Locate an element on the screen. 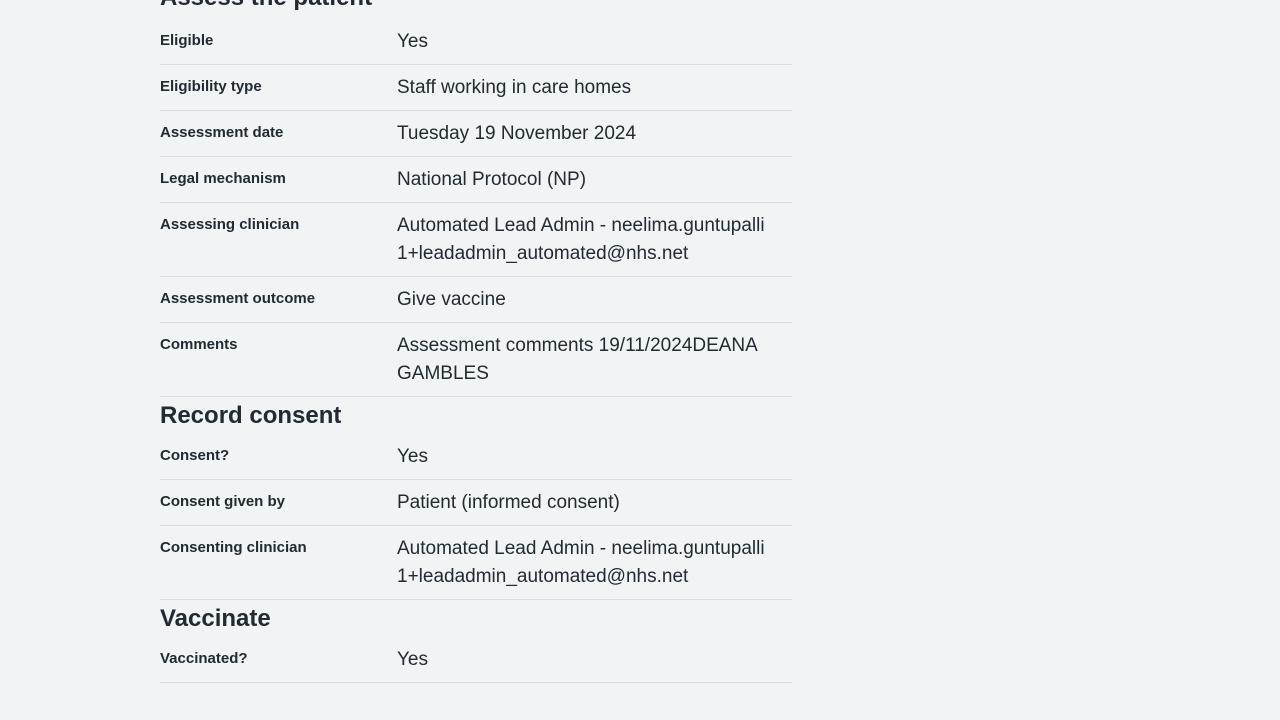 The width and height of the screenshot is (1280, 720). section-title-assess: Assess the patient is located at coordinates (476, 9).